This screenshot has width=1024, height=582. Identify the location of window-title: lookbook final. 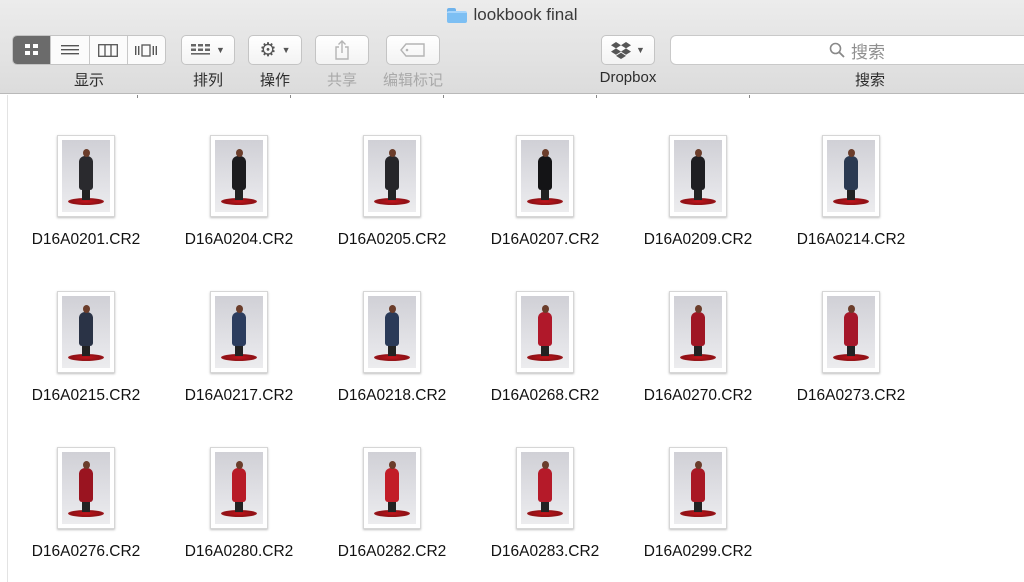
(512, 15).